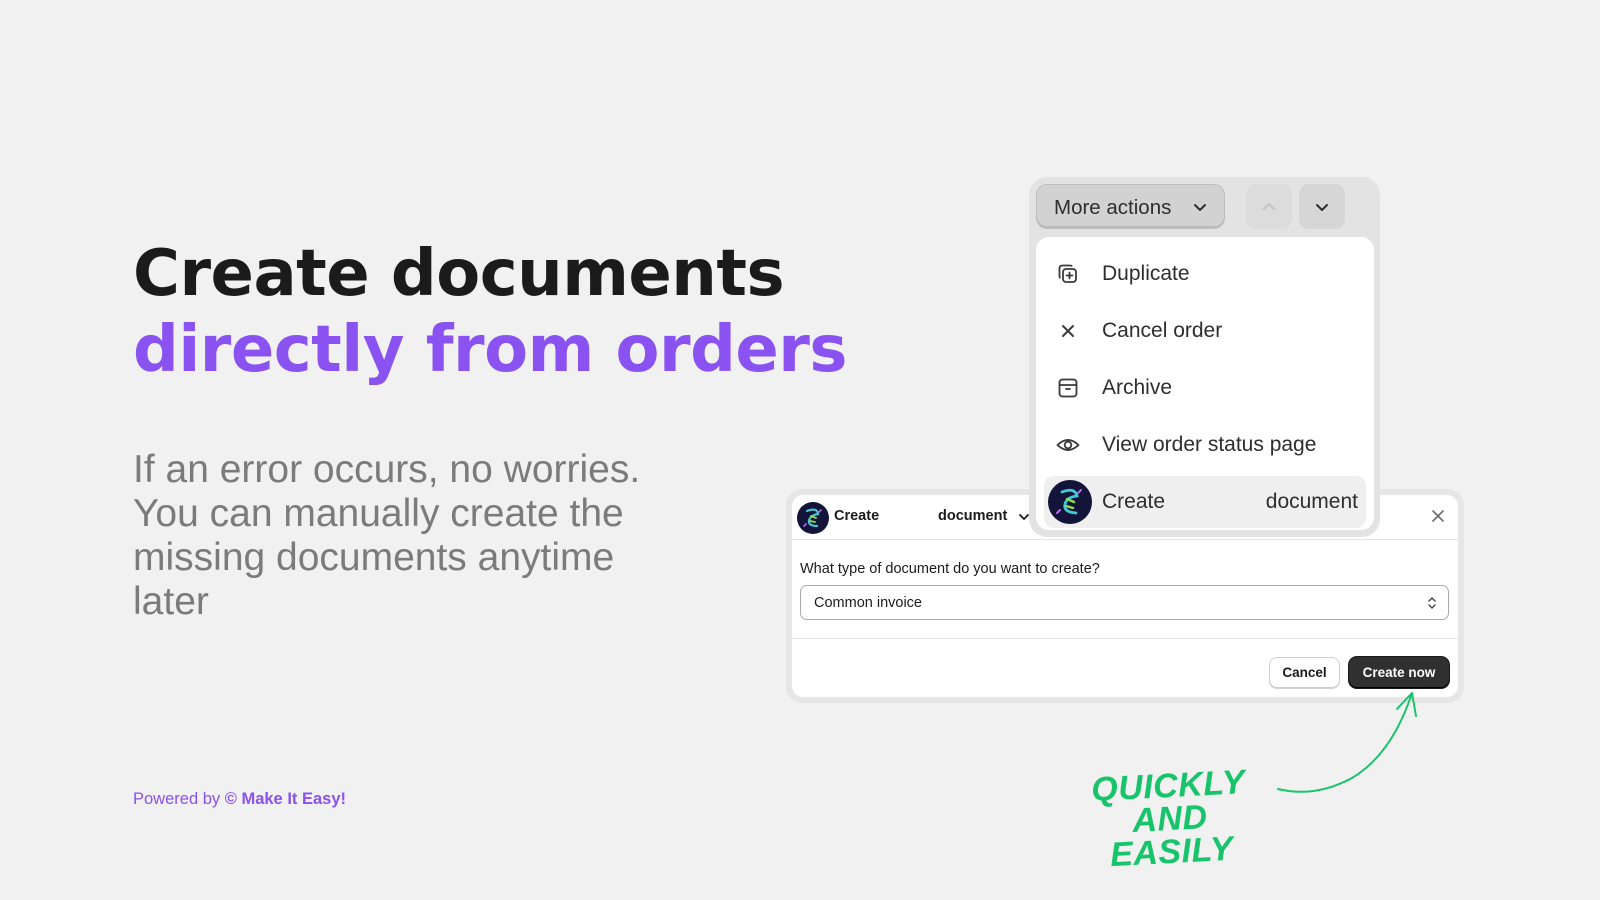 Image resolution: width=1600 pixels, height=900 pixels. I want to click on more-actions-button: More actions, so click(1130, 206).